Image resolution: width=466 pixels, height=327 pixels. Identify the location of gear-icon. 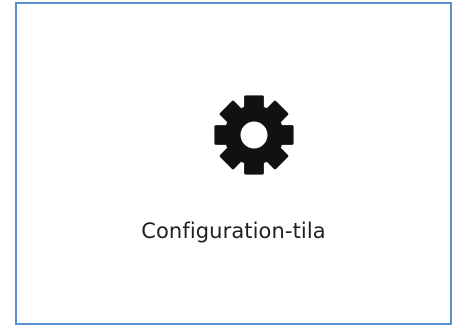
(254, 135).